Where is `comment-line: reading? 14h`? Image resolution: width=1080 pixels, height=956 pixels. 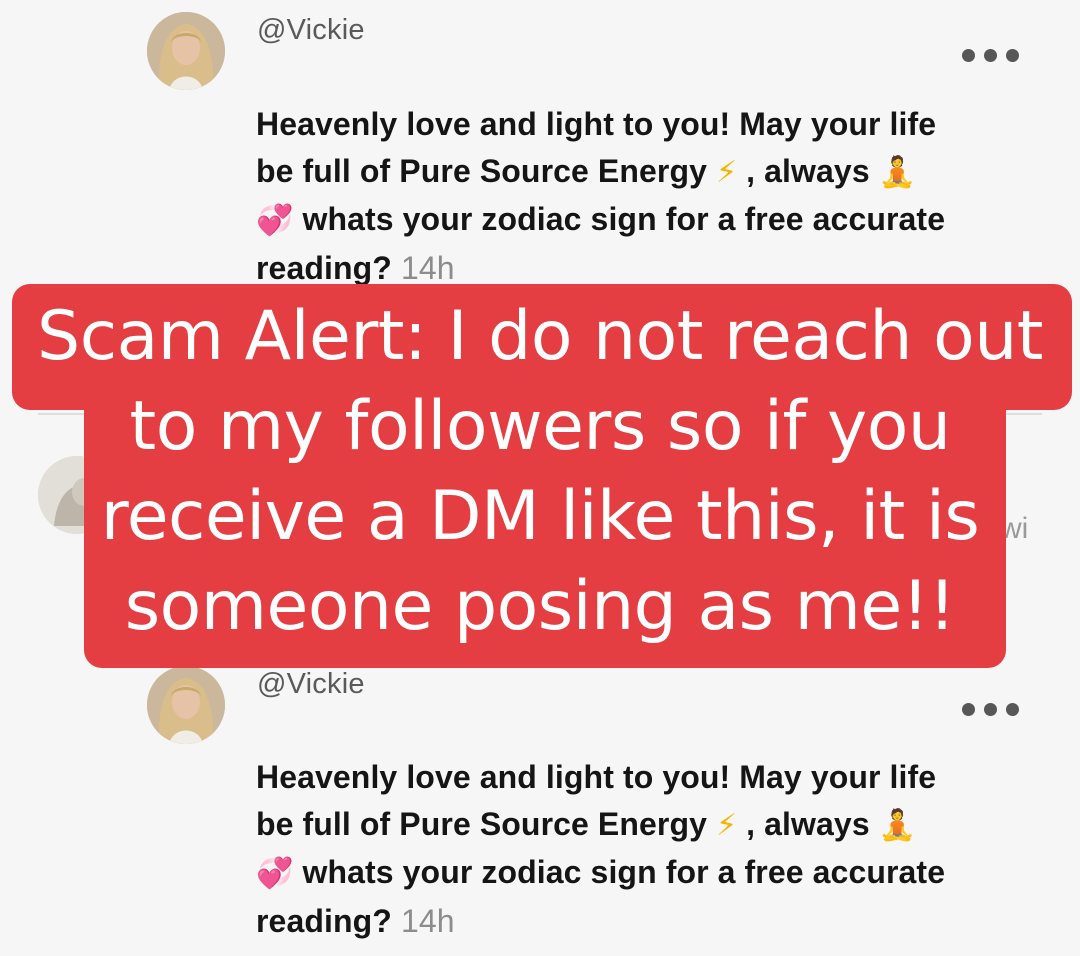 comment-line: reading? 14h is located at coordinates (651, 921).